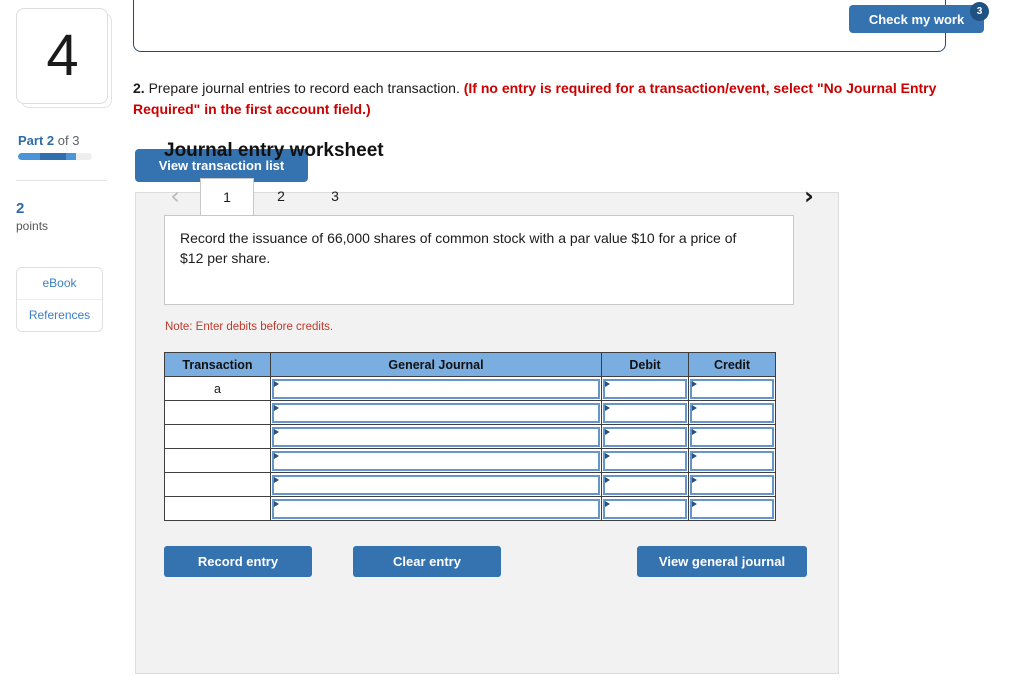  What do you see at coordinates (274, 150) in the screenshot?
I see `worksheet-title: Journal entry worksheet` at bounding box center [274, 150].